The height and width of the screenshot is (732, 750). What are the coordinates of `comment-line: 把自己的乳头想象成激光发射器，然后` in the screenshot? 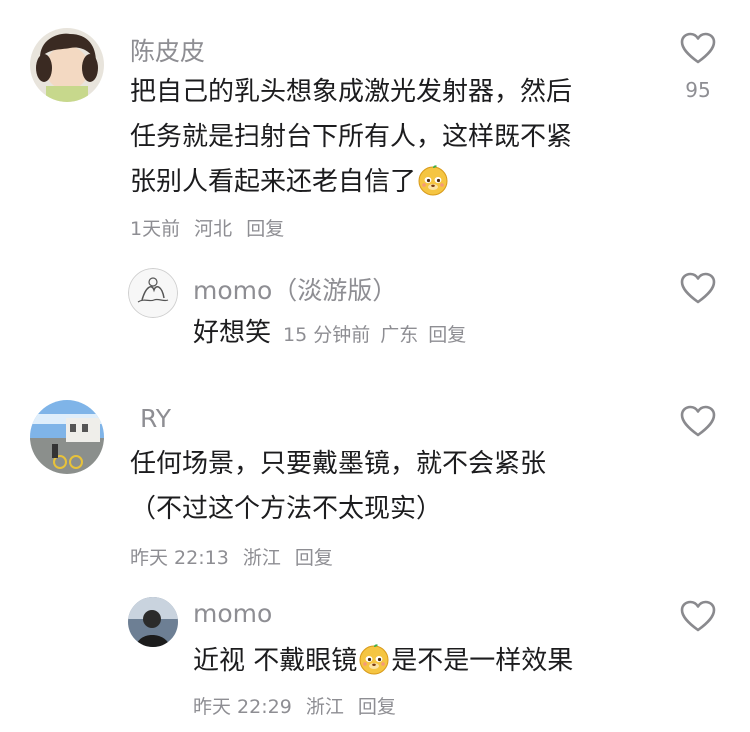 It's located at (351, 92).